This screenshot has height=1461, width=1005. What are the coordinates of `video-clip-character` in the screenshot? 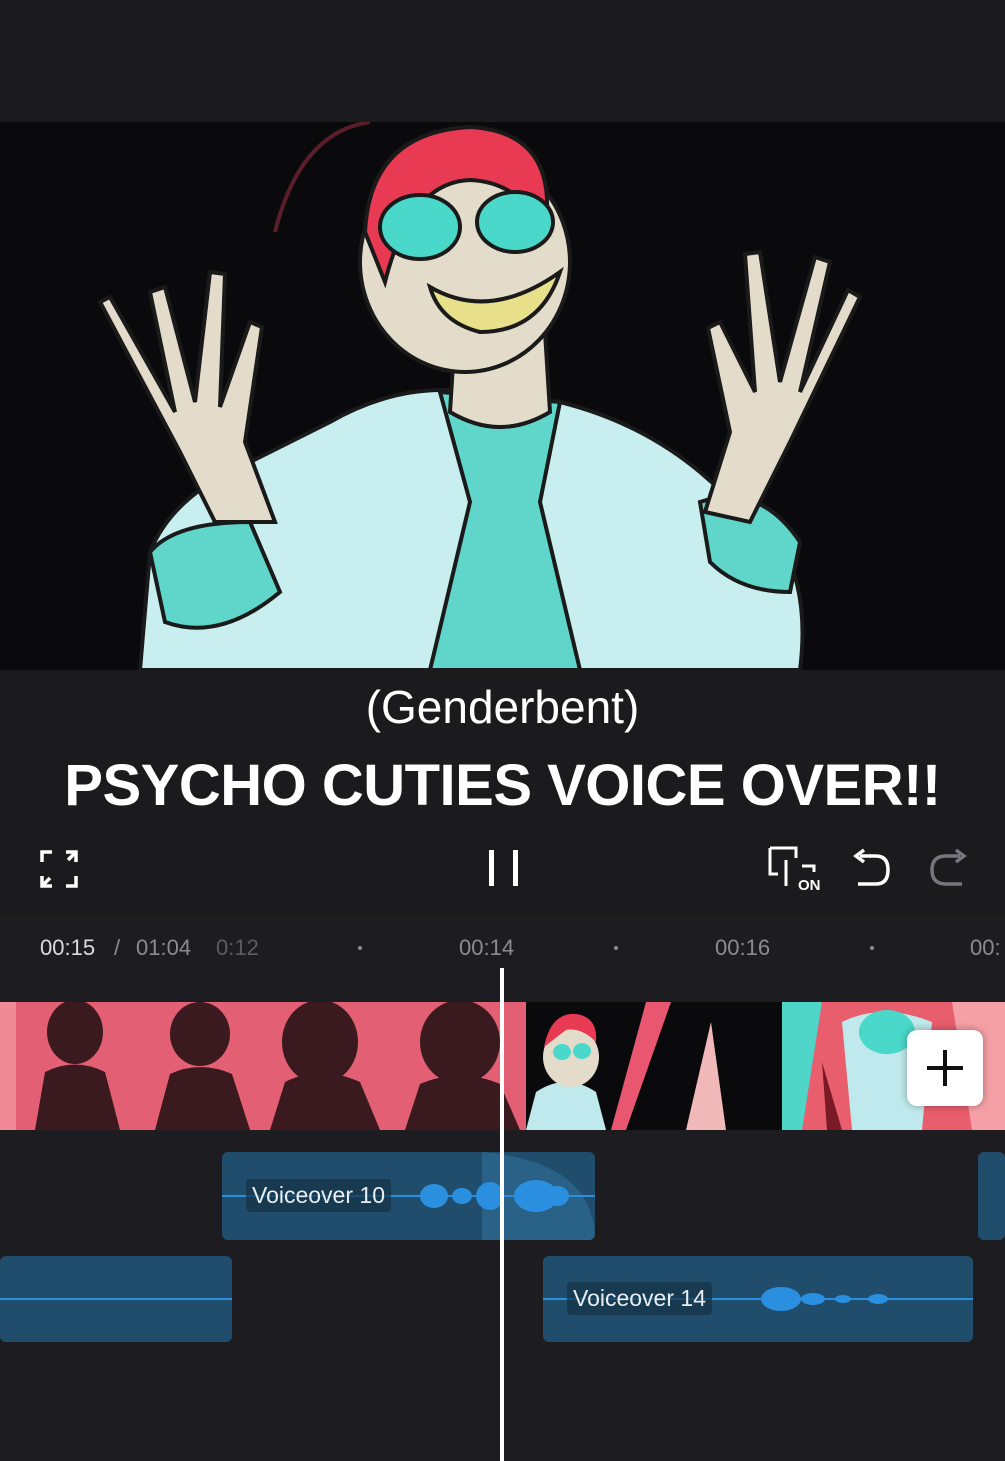 It's located at (654, 1066).